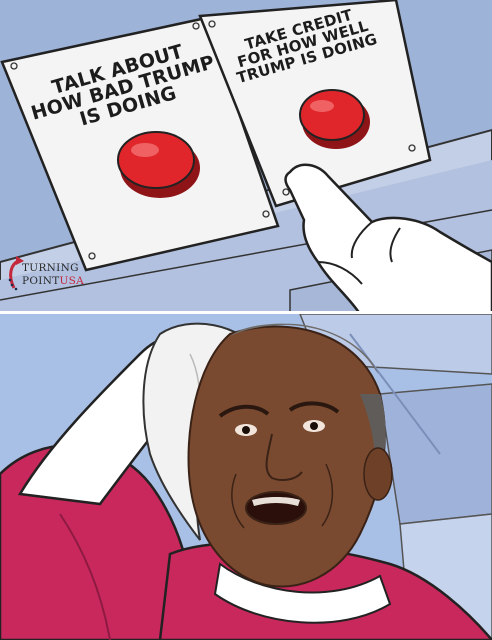 This screenshot has width=492, height=640. I want to click on watermark-point: POINT, so click(41, 281).